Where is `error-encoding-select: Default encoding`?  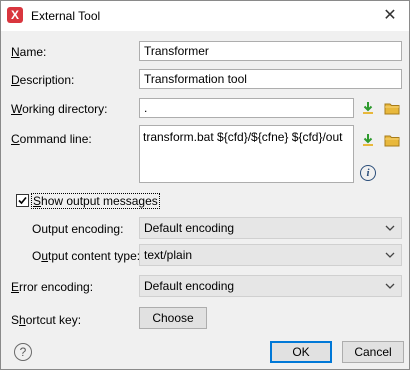 error-encoding-select: Default encoding is located at coordinates (270, 286).